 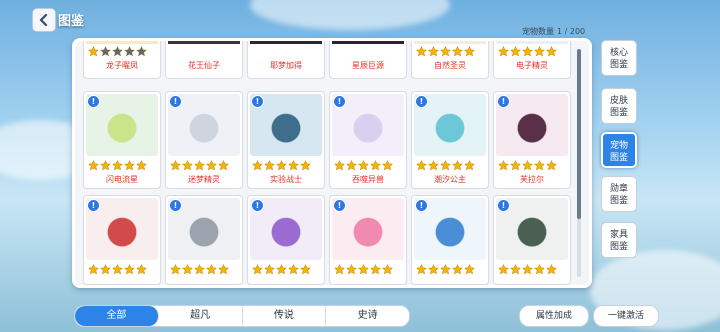 I want to click on filter-transcendent: 超凡, so click(x=201, y=316).